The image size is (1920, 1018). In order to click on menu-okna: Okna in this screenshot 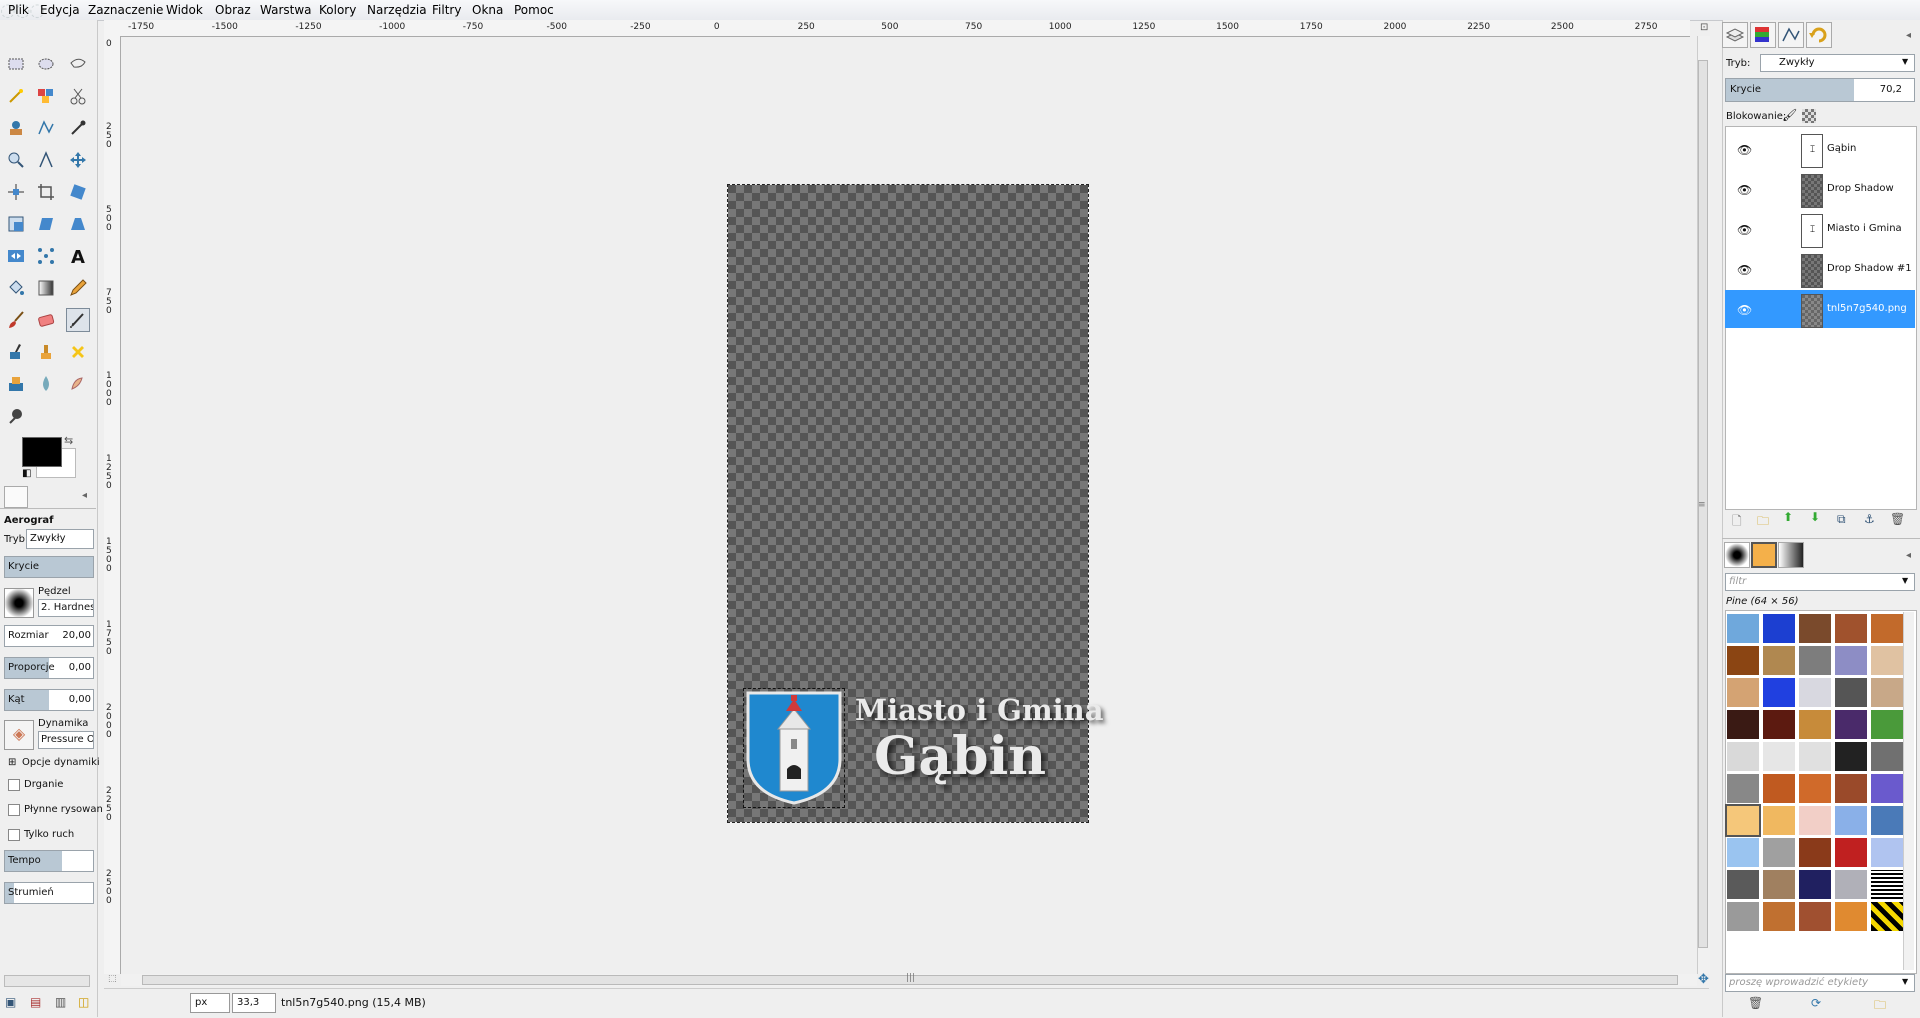, I will do `click(487, 10)`.